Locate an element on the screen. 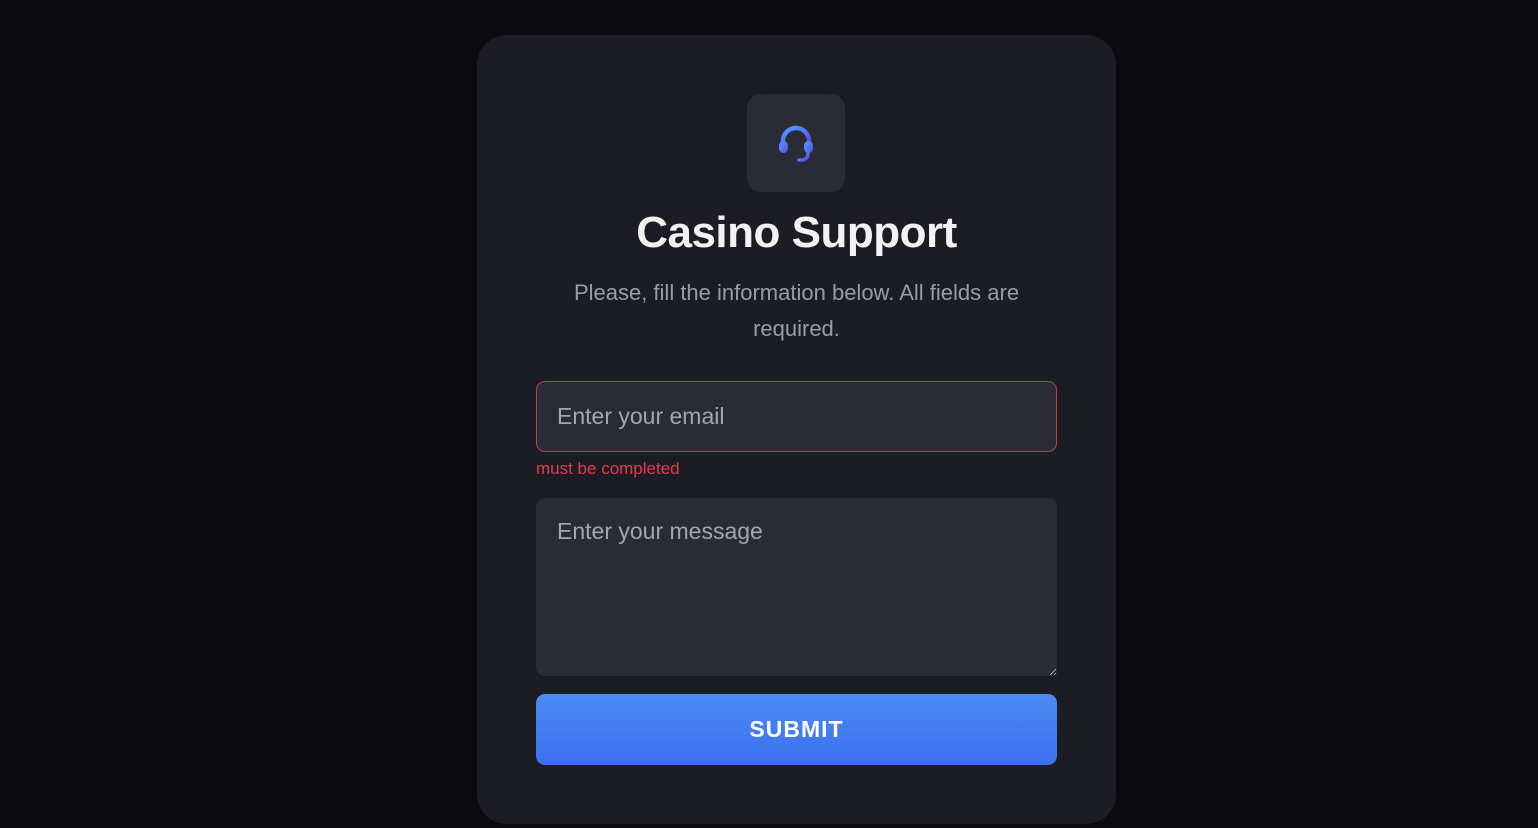 The image size is (1538, 828). submit-button: SUBMIT is located at coordinates (796, 729).